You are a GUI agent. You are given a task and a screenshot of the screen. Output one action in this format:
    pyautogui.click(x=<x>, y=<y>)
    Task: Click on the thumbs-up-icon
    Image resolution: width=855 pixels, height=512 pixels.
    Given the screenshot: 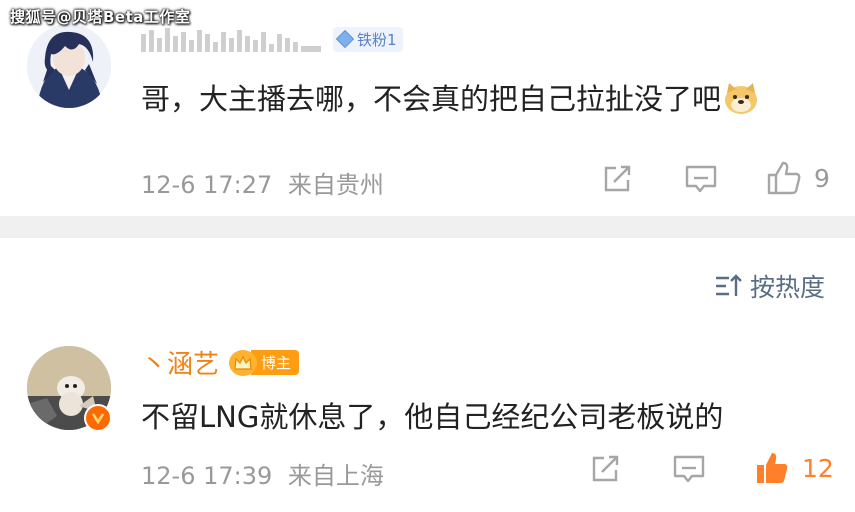 What is the action you would take?
    pyautogui.click(x=784, y=178)
    